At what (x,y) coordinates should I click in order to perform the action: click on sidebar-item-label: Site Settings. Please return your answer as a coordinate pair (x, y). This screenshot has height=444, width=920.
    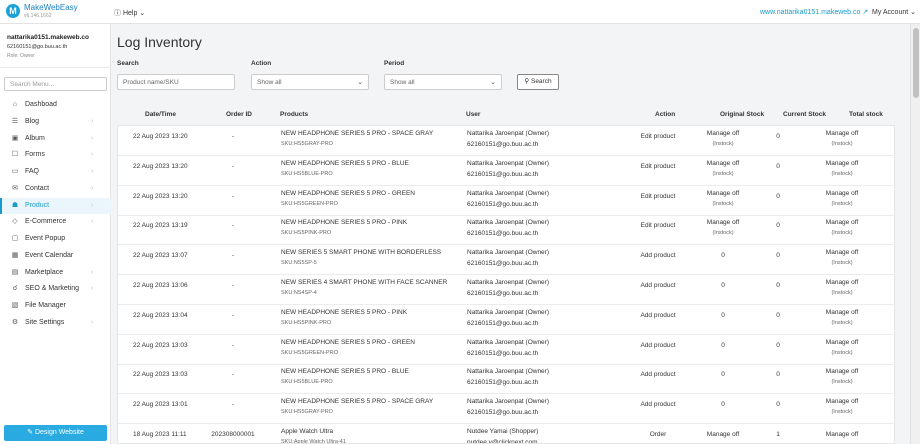
    Looking at the image, I should click on (45, 322).